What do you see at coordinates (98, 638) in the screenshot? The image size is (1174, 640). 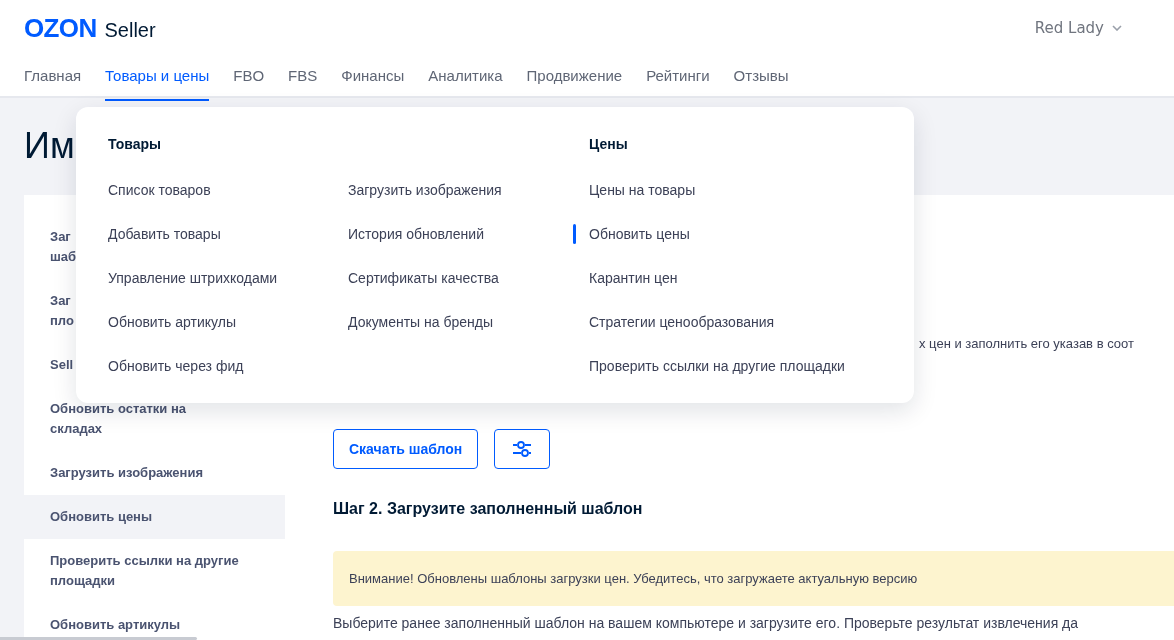 I see `scrollbar` at bounding box center [98, 638].